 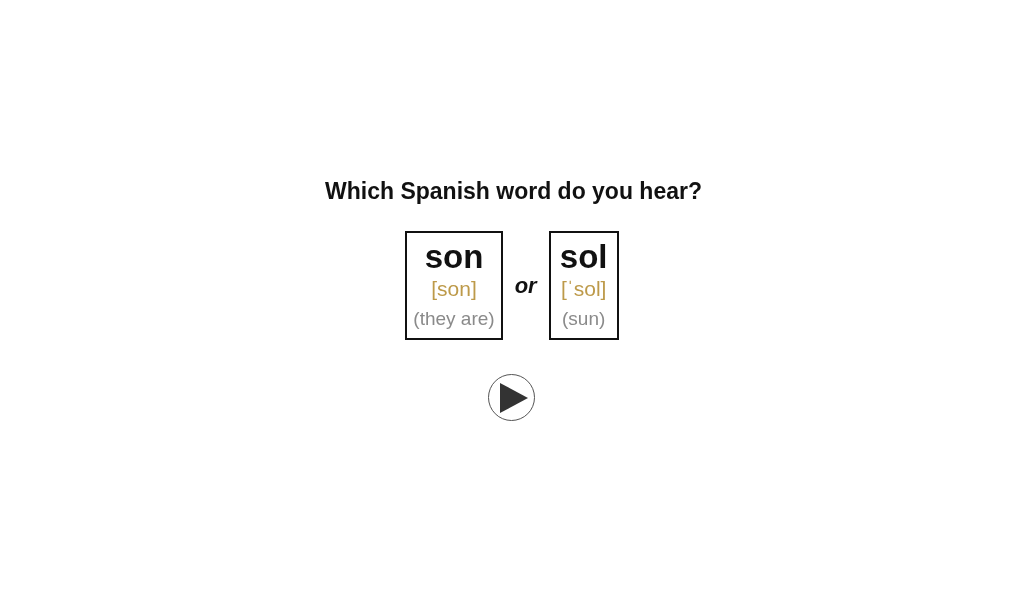 What do you see at coordinates (584, 319) in the screenshot?
I see `meaning-text: (sun)` at bounding box center [584, 319].